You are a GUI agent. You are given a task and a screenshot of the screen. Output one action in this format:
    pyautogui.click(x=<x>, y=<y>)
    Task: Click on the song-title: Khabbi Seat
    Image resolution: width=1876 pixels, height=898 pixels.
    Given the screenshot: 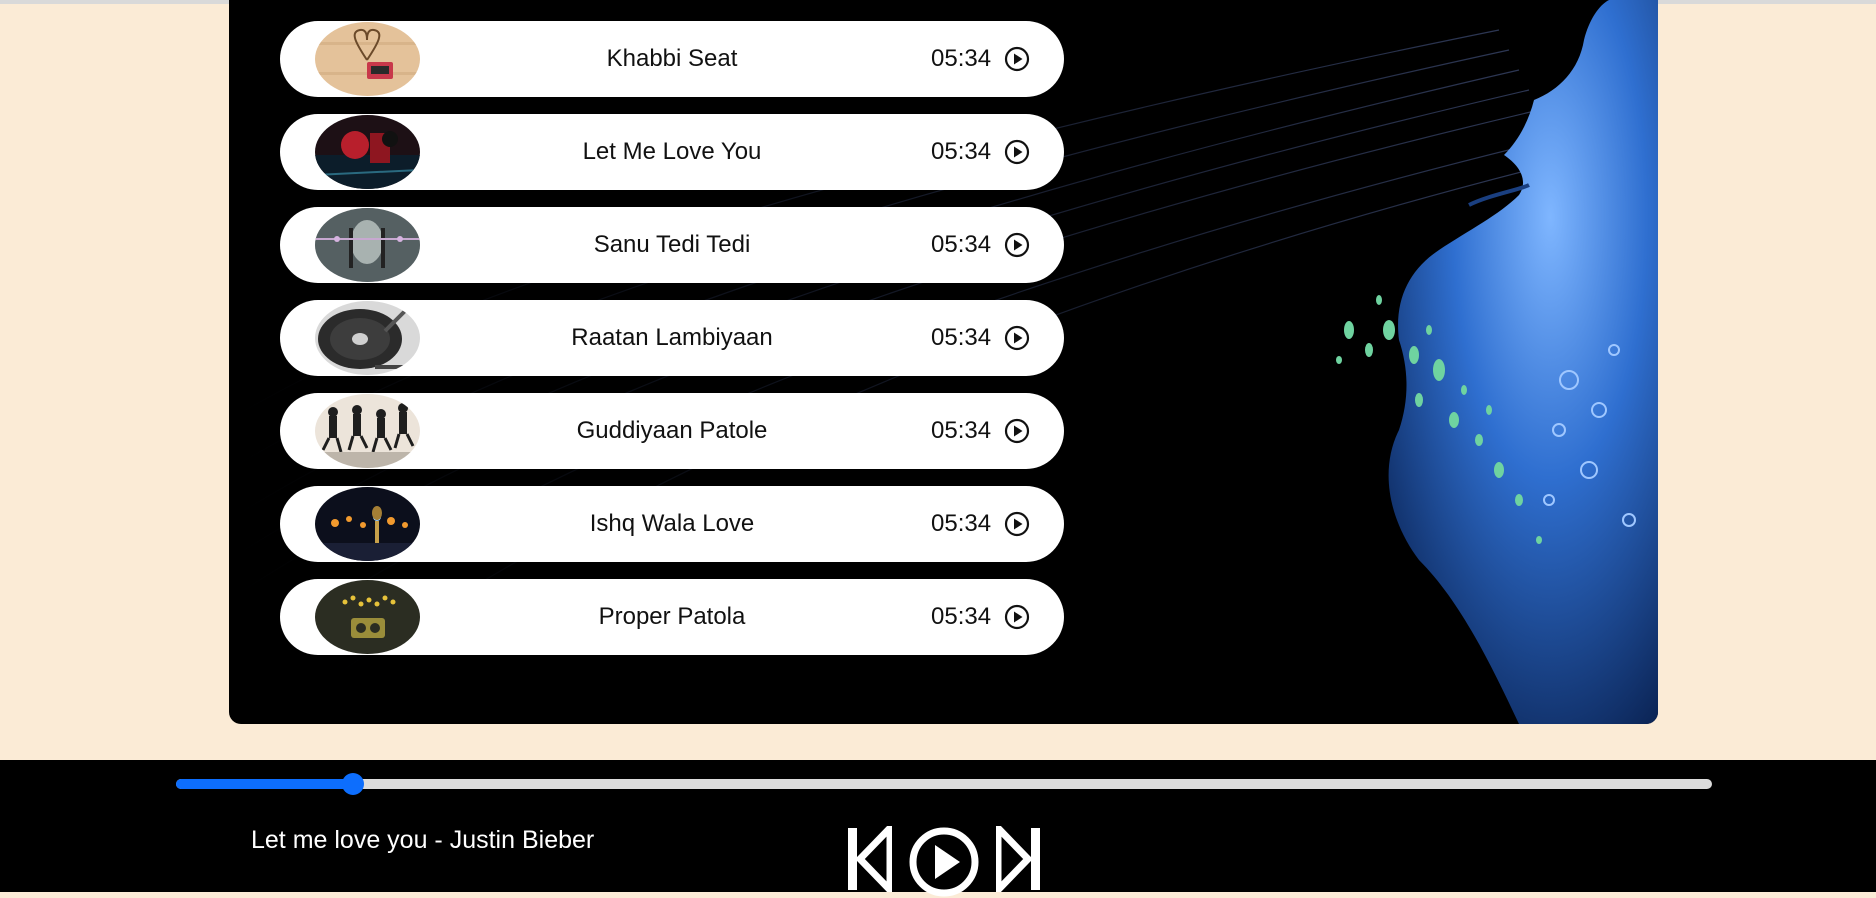 What is the action you would take?
    pyautogui.click(x=672, y=58)
    